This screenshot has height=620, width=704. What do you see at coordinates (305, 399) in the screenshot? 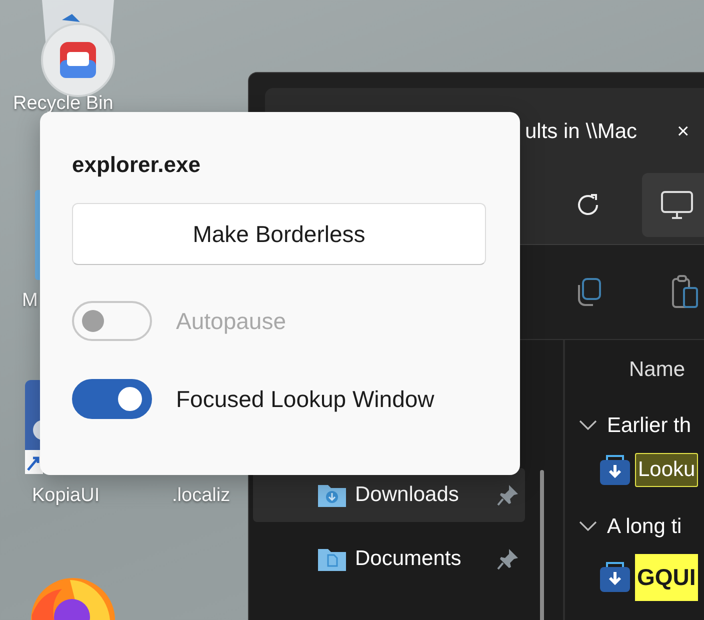
I see `toggle-label: Focused Lookup Window` at bounding box center [305, 399].